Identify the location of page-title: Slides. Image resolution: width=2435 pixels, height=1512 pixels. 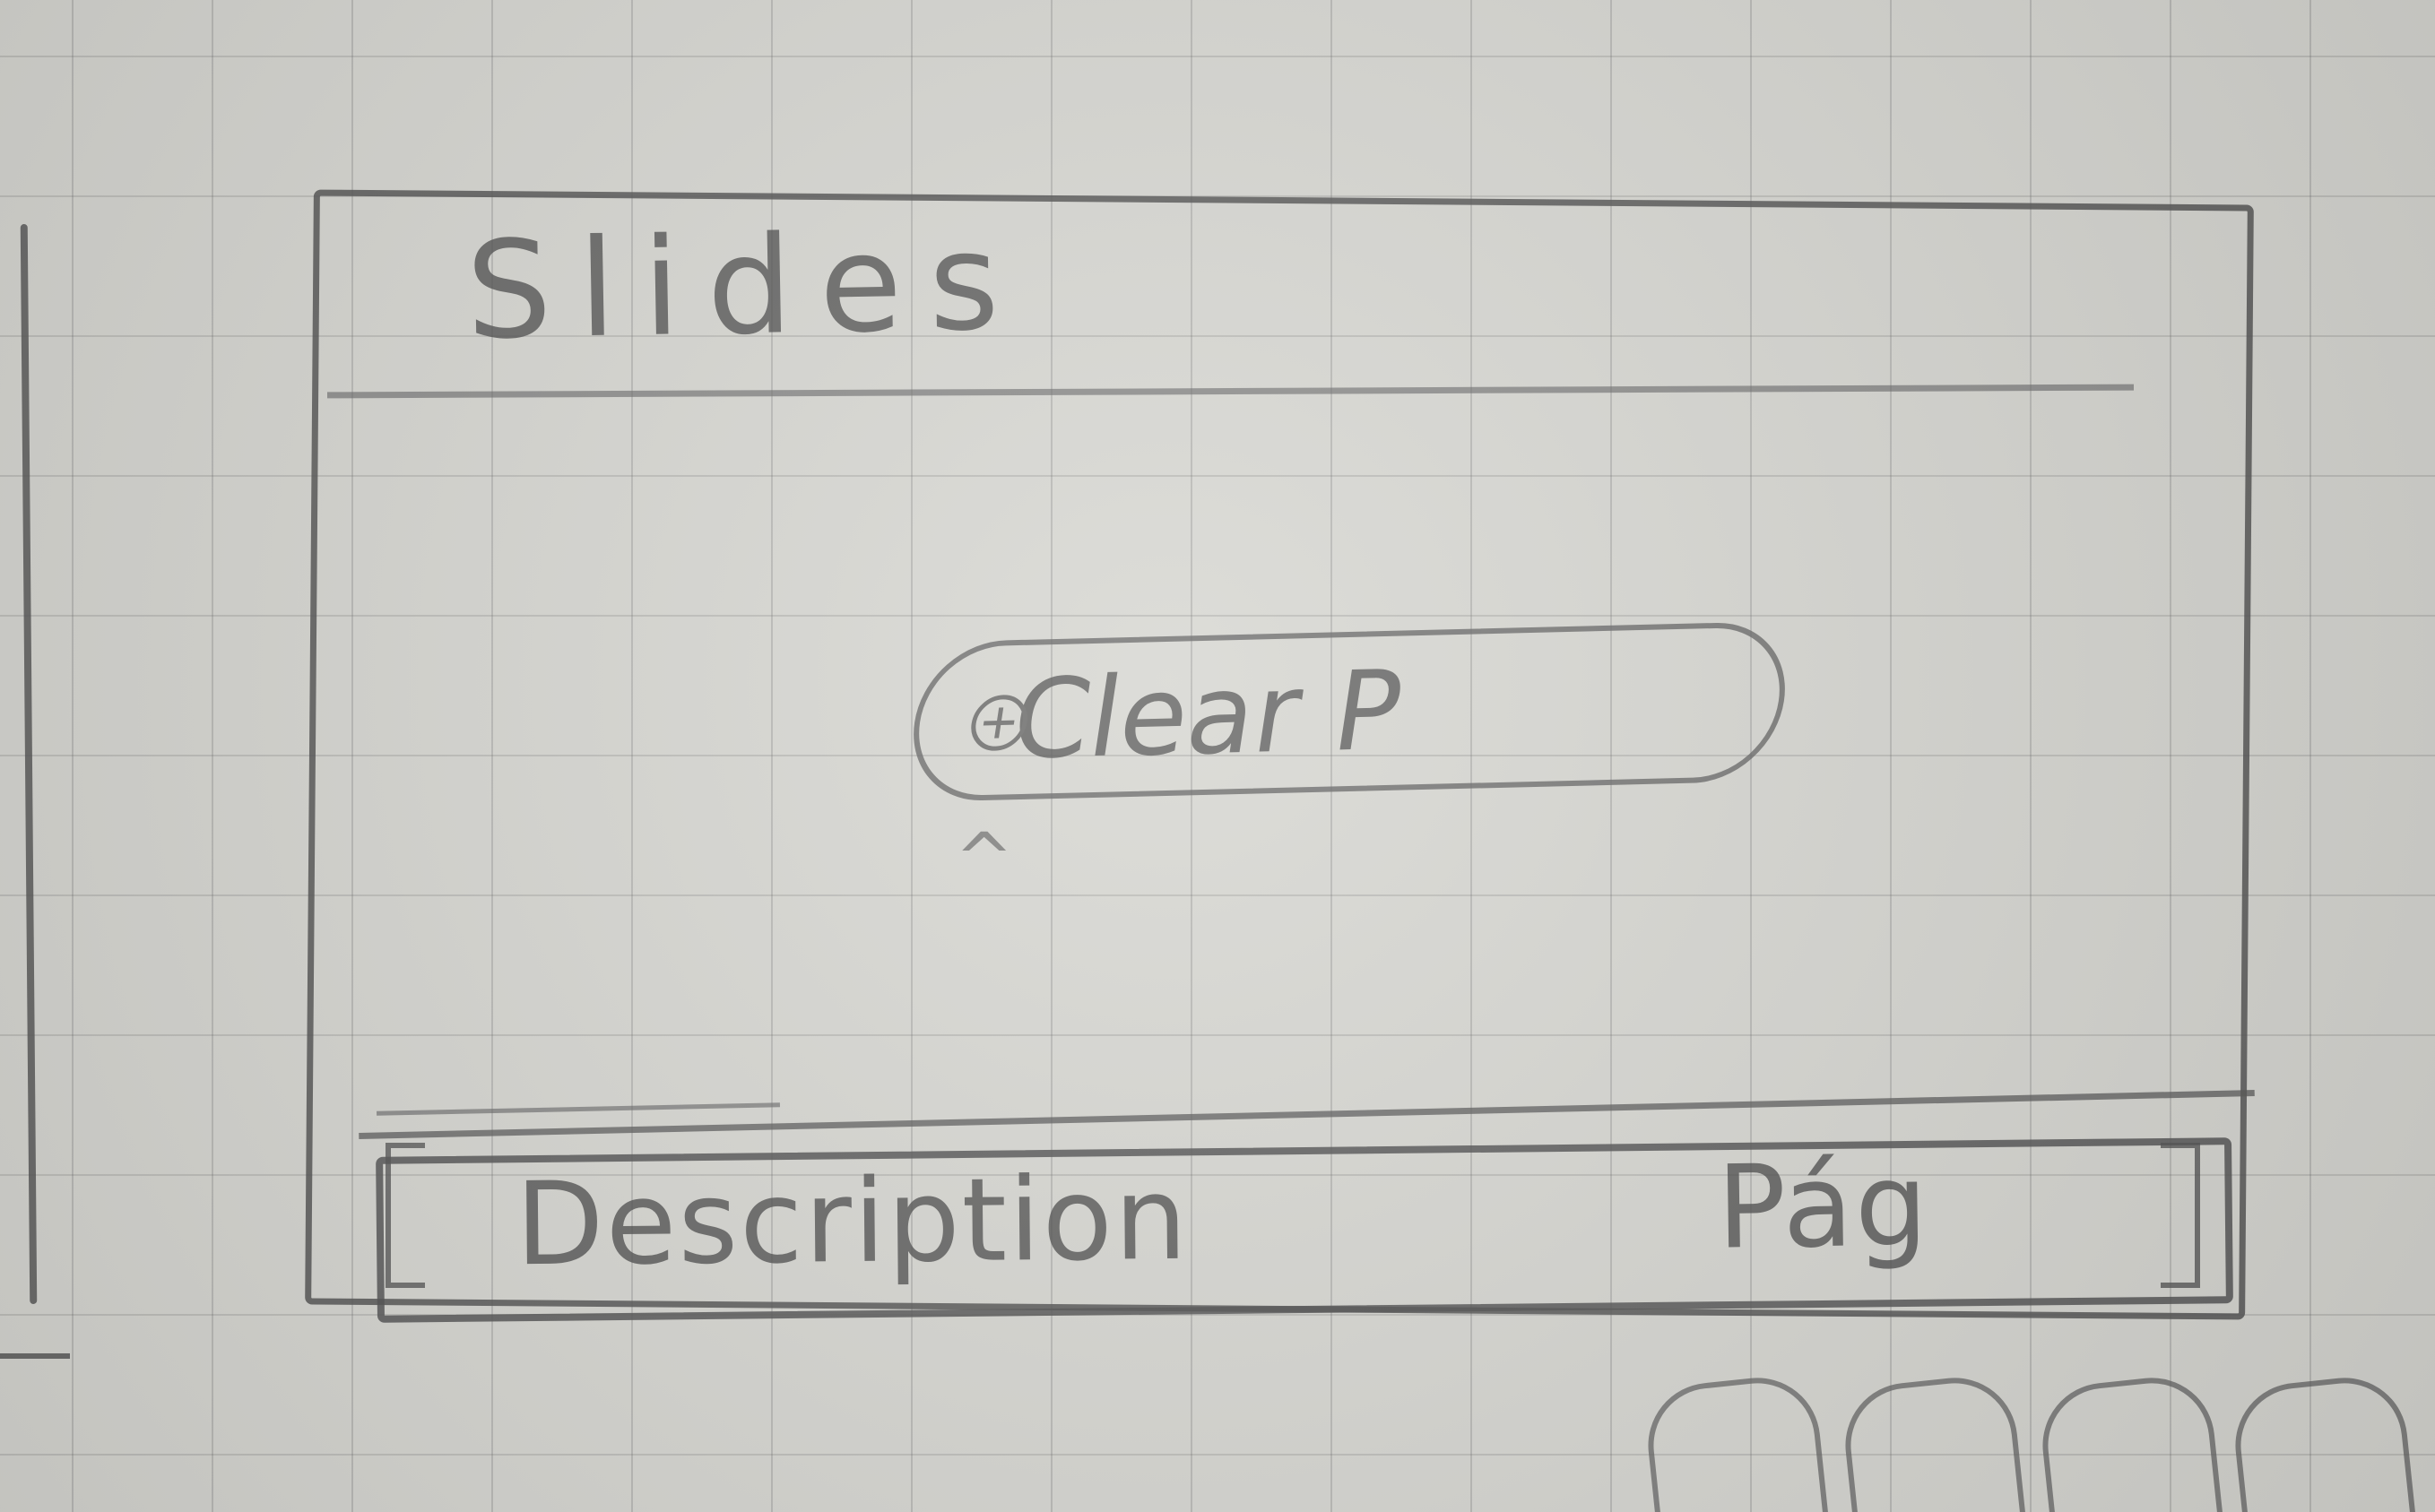
(745, 286).